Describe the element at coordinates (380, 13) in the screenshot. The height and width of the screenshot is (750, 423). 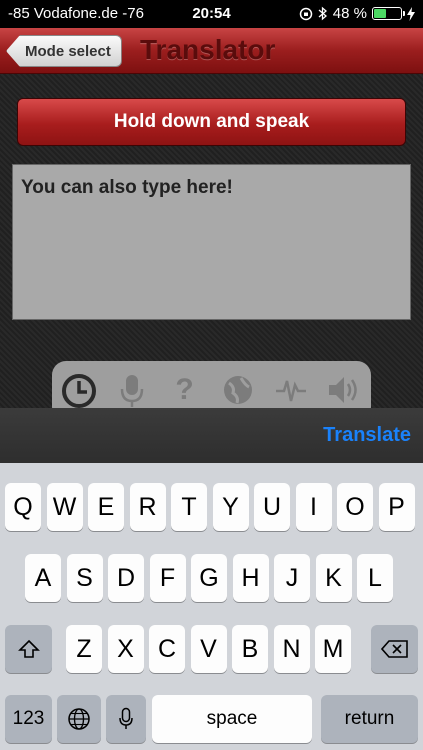
I see `battery-fill` at that location.